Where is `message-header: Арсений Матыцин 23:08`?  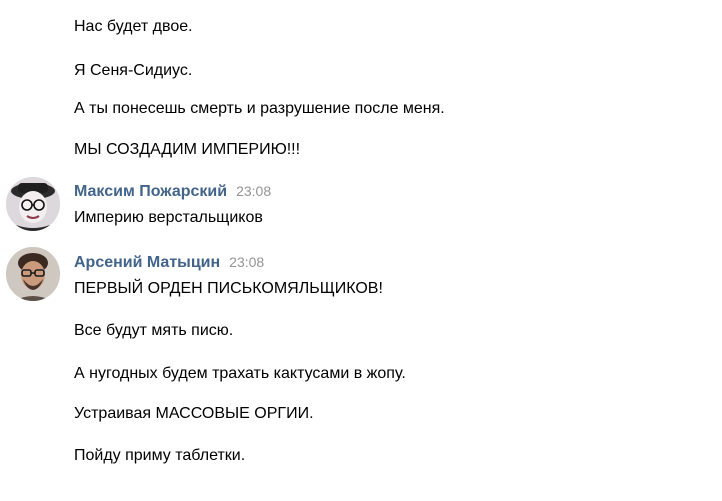
message-header: Арсений Матыцин 23:08 is located at coordinates (169, 262).